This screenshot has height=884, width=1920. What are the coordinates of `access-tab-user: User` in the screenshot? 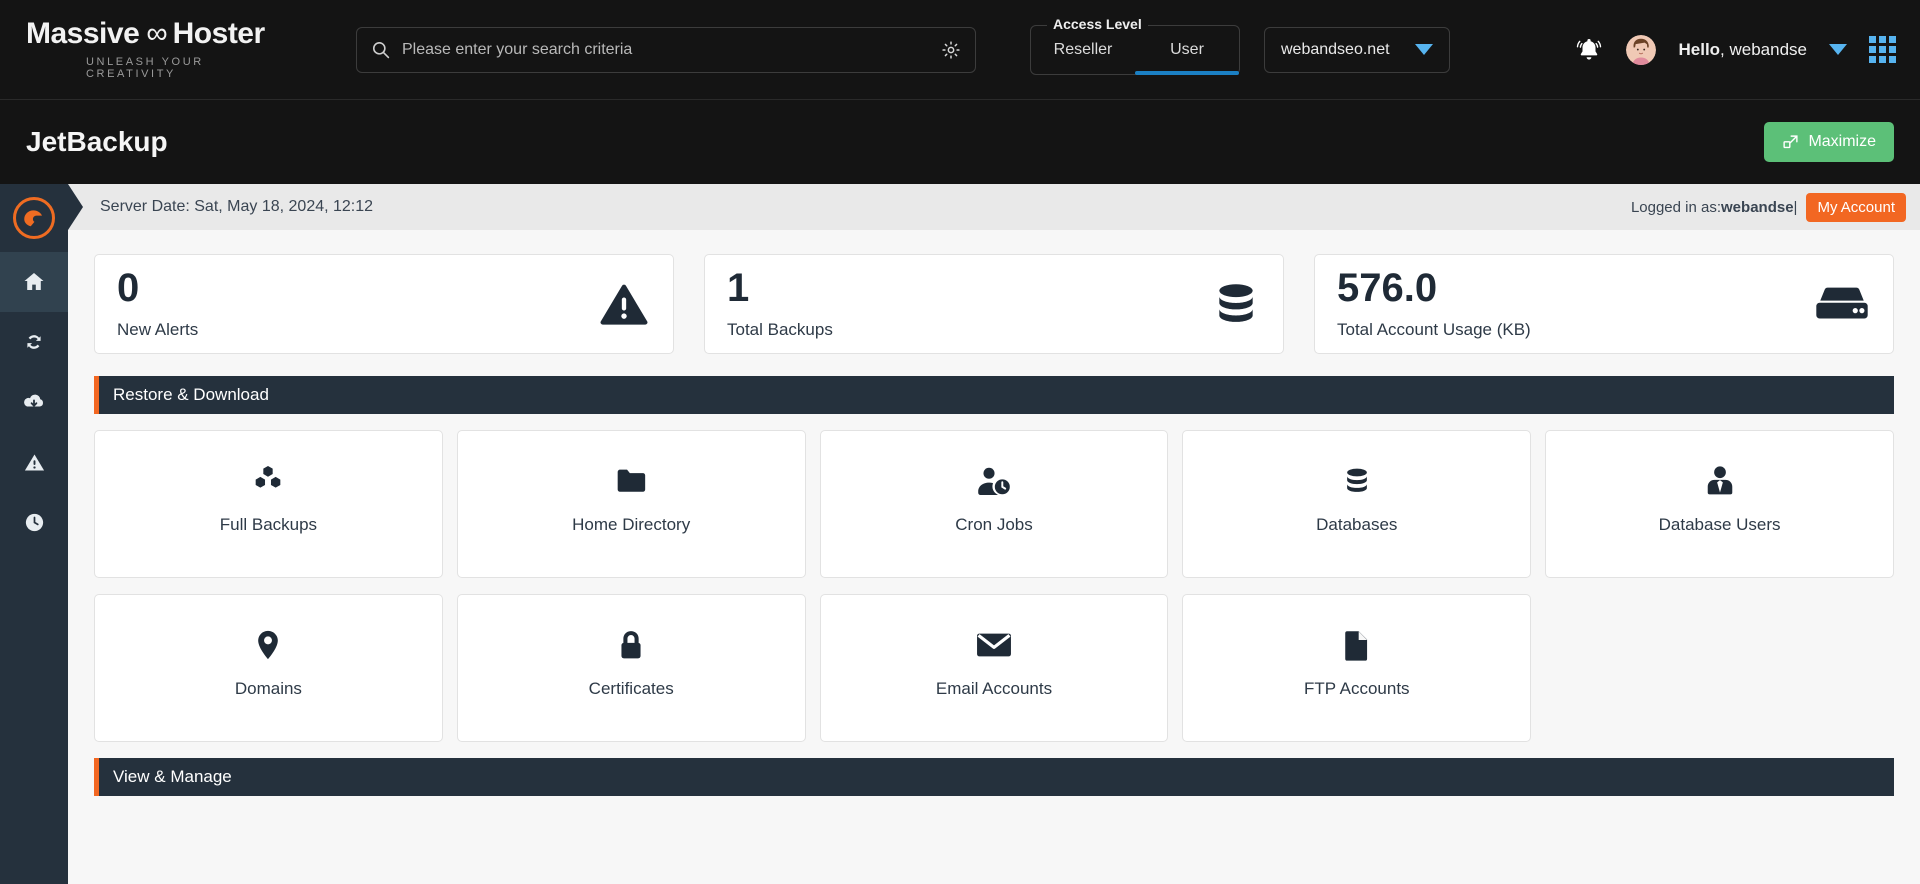 It's located at (1187, 50).